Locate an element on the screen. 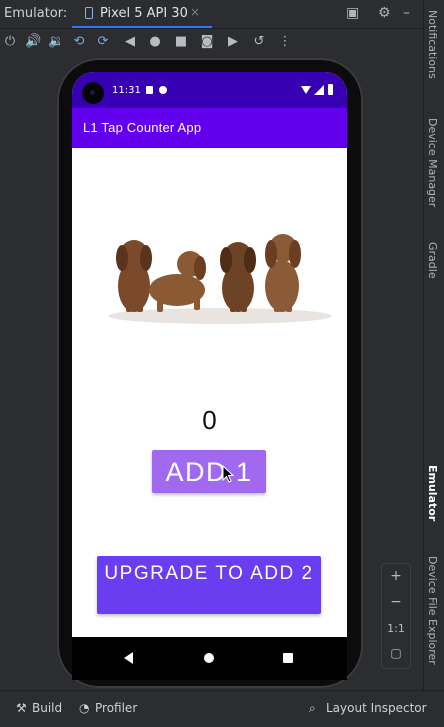 The width and height of the screenshot is (444, 727). status-bar: 11:31 is located at coordinates (209, 90).